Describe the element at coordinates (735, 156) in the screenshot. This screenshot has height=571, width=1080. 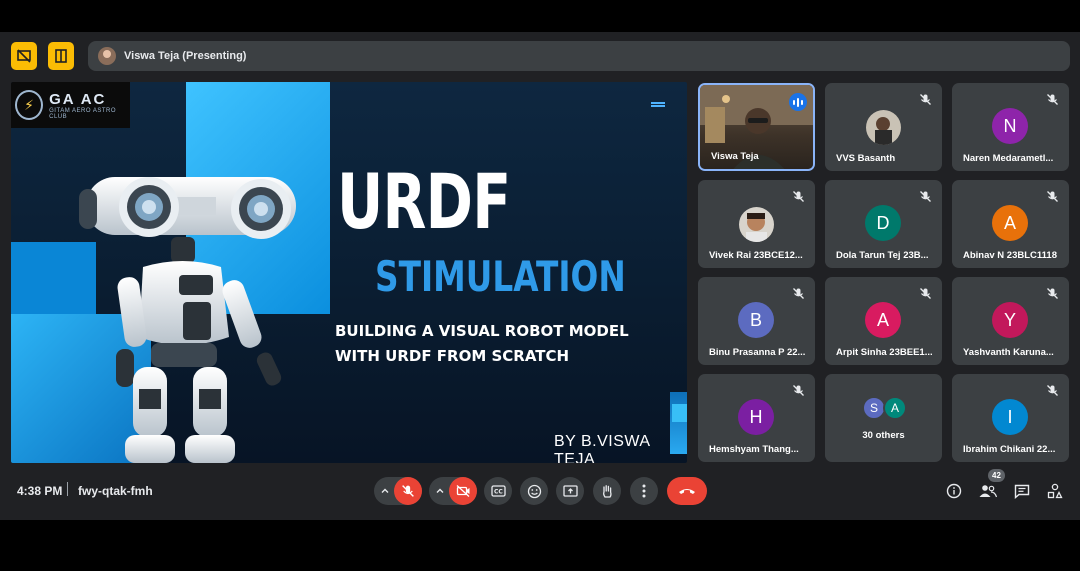
I see `participant-name: Viswa Teja` at that location.